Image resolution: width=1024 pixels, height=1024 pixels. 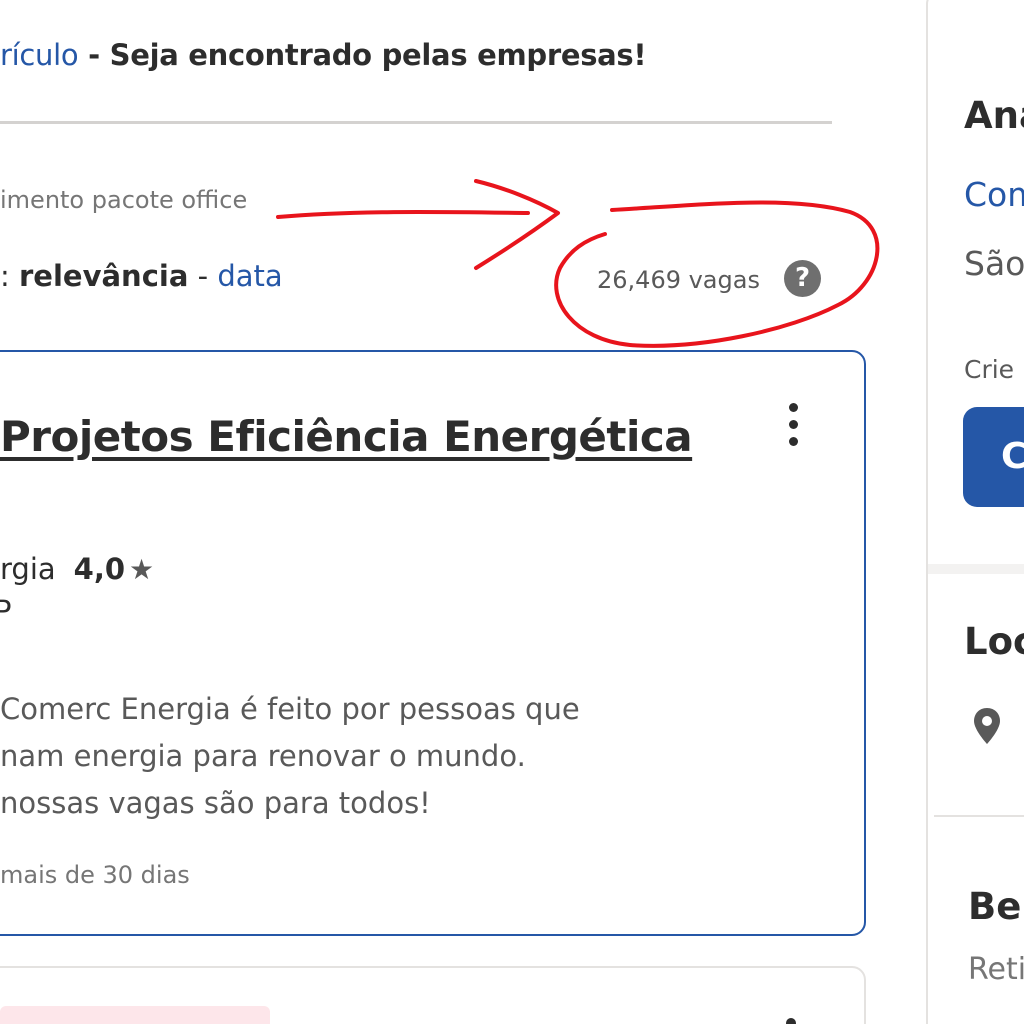 I want to click on company-name: rgia, so click(x=28, y=569).